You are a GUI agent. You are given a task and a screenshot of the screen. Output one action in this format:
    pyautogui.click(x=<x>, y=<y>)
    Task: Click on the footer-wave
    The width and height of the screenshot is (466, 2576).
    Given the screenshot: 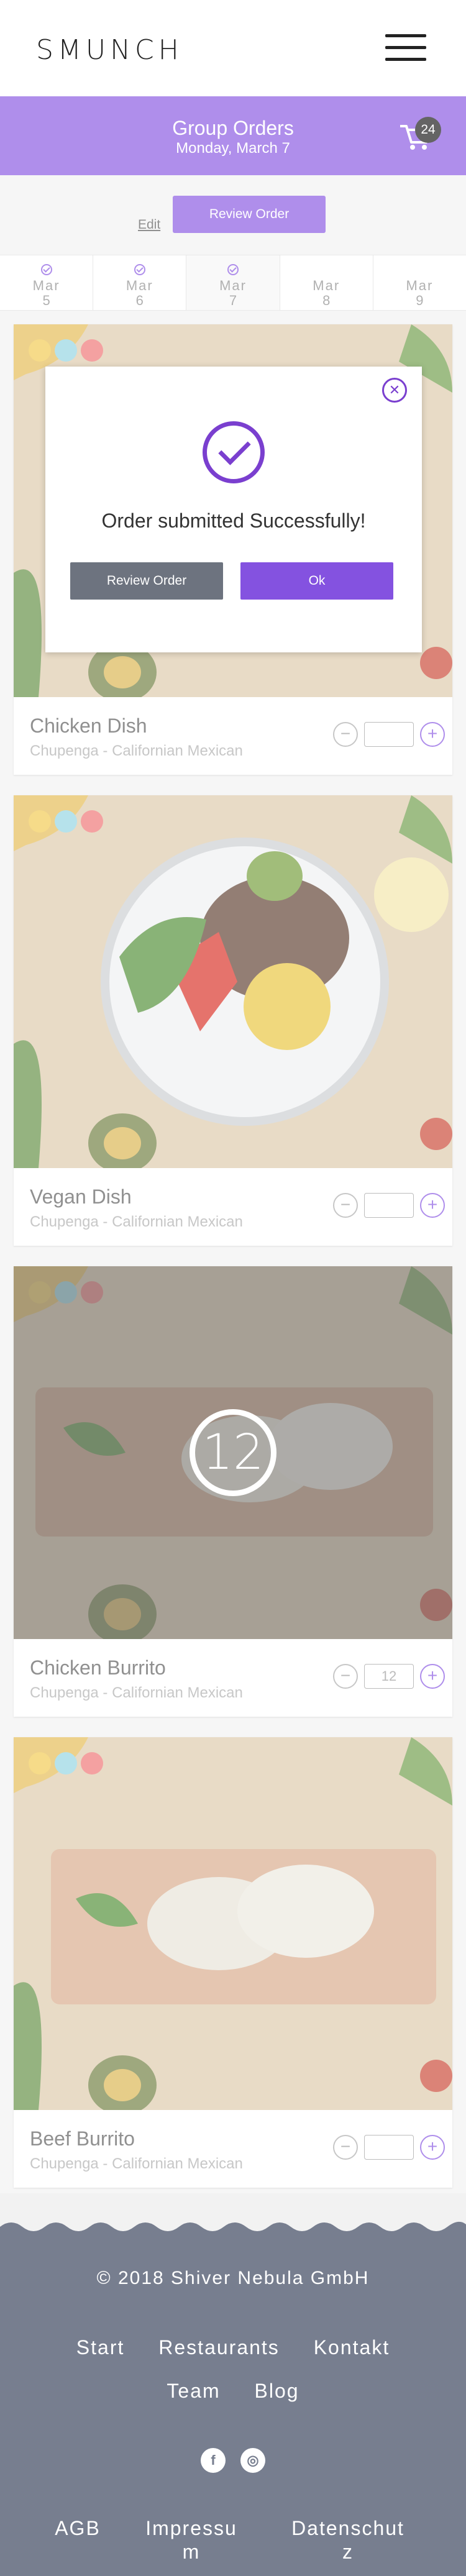 What is the action you would take?
    pyautogui.click(x=233, y=2230)
    